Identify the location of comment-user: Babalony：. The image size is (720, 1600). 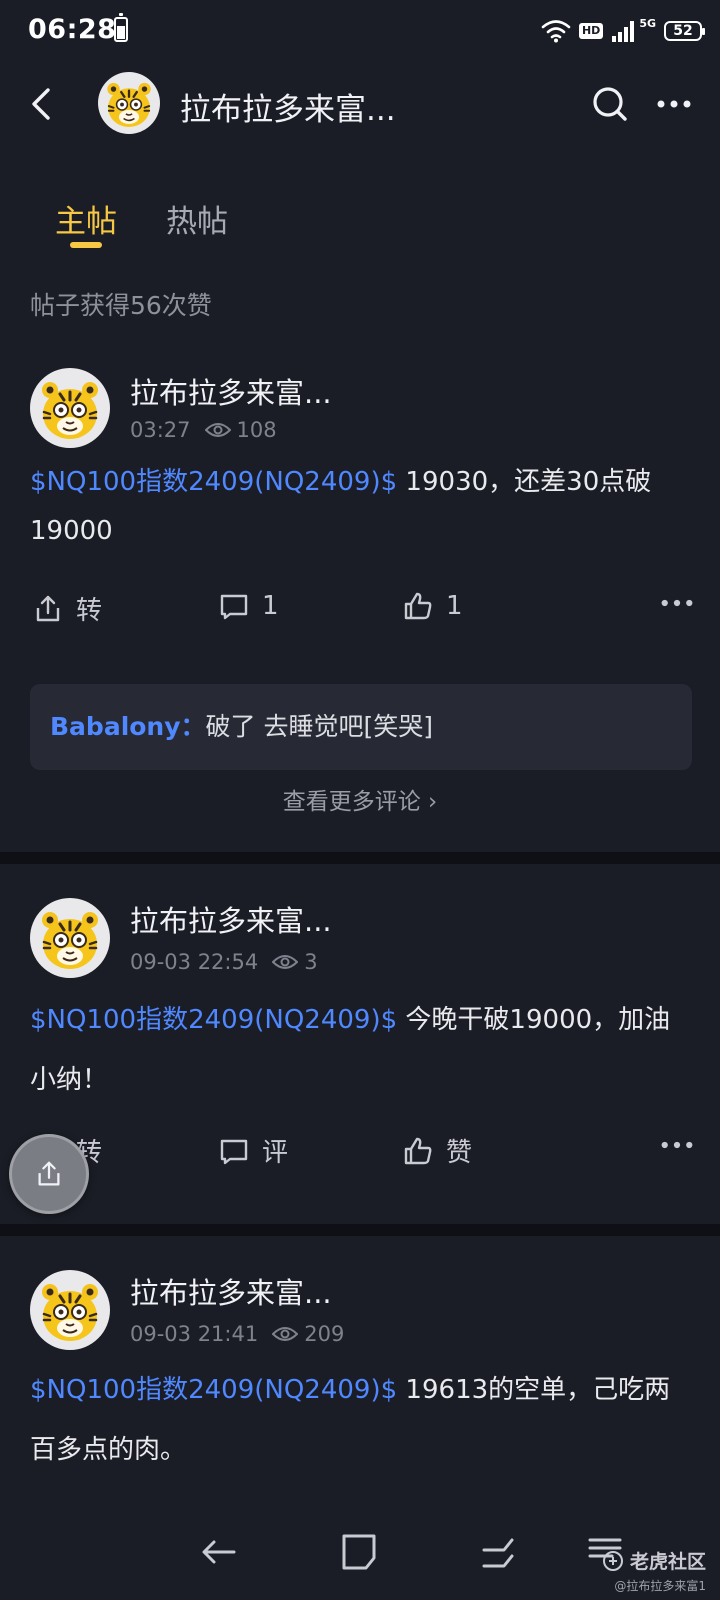
(128, 726).